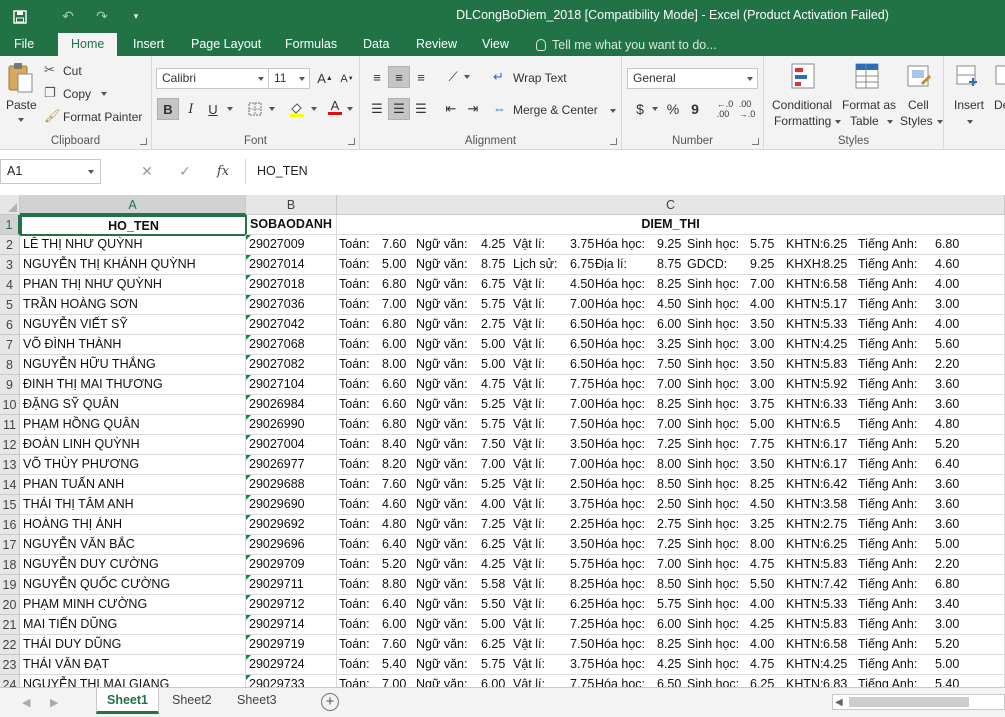 The height and width of the screenshot is (717, 1005). I want to click on sbd-cell: 29027104, so click(291, 385).